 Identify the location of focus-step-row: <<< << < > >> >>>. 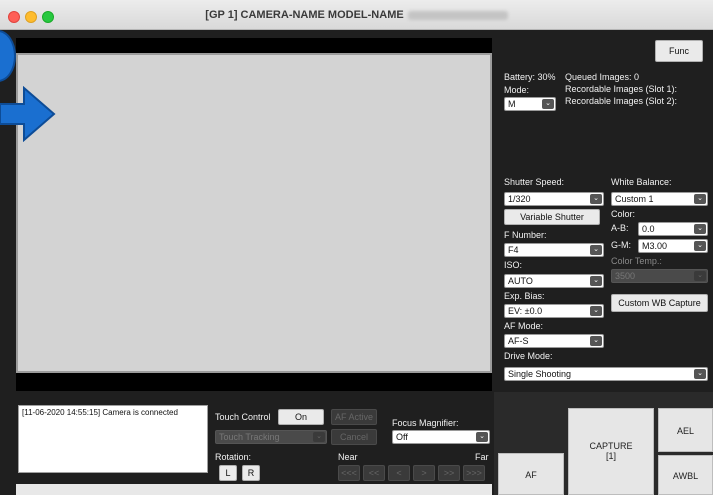
(413, 473).